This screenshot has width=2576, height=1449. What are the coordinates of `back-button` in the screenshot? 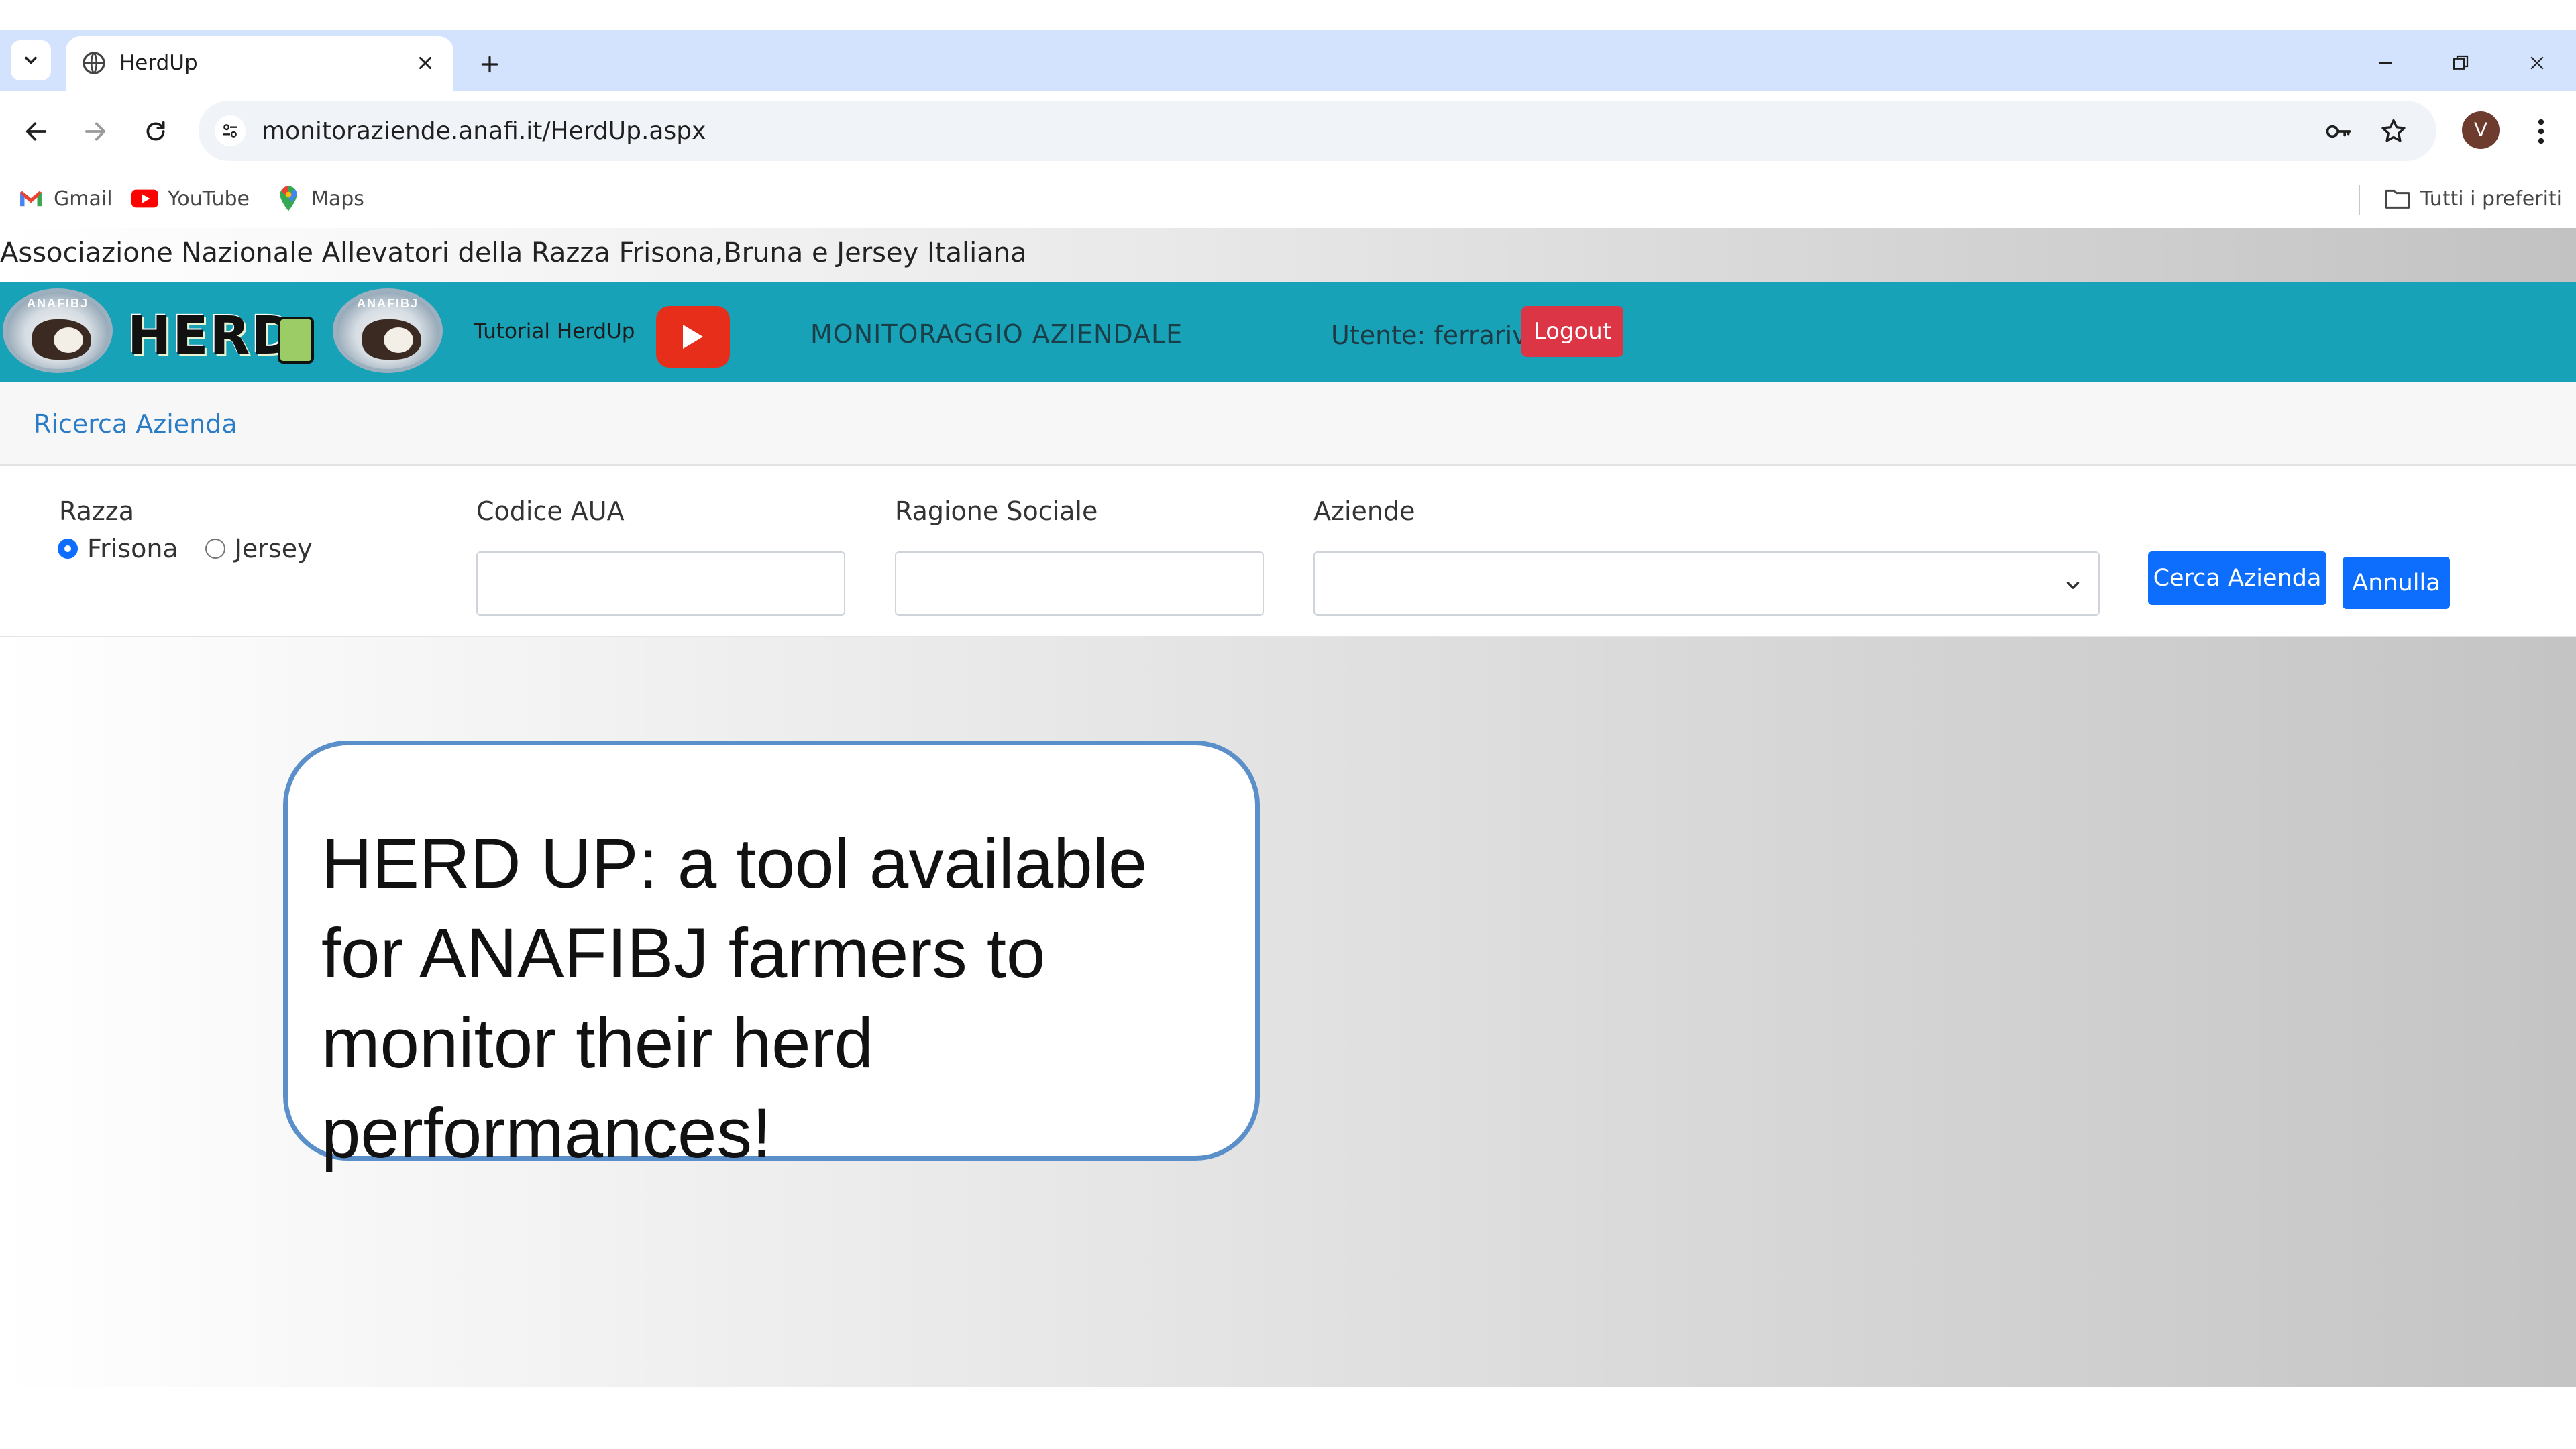 It's located at (36, 131).